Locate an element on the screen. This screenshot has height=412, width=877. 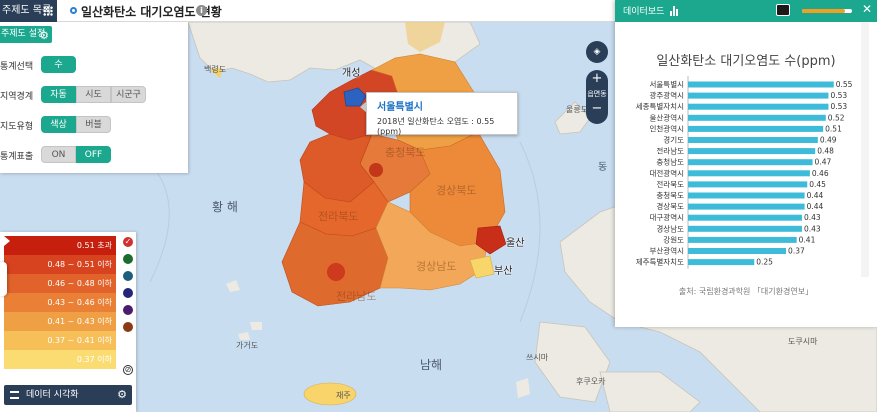
opacity-slider is located at coordinates (827, 11).